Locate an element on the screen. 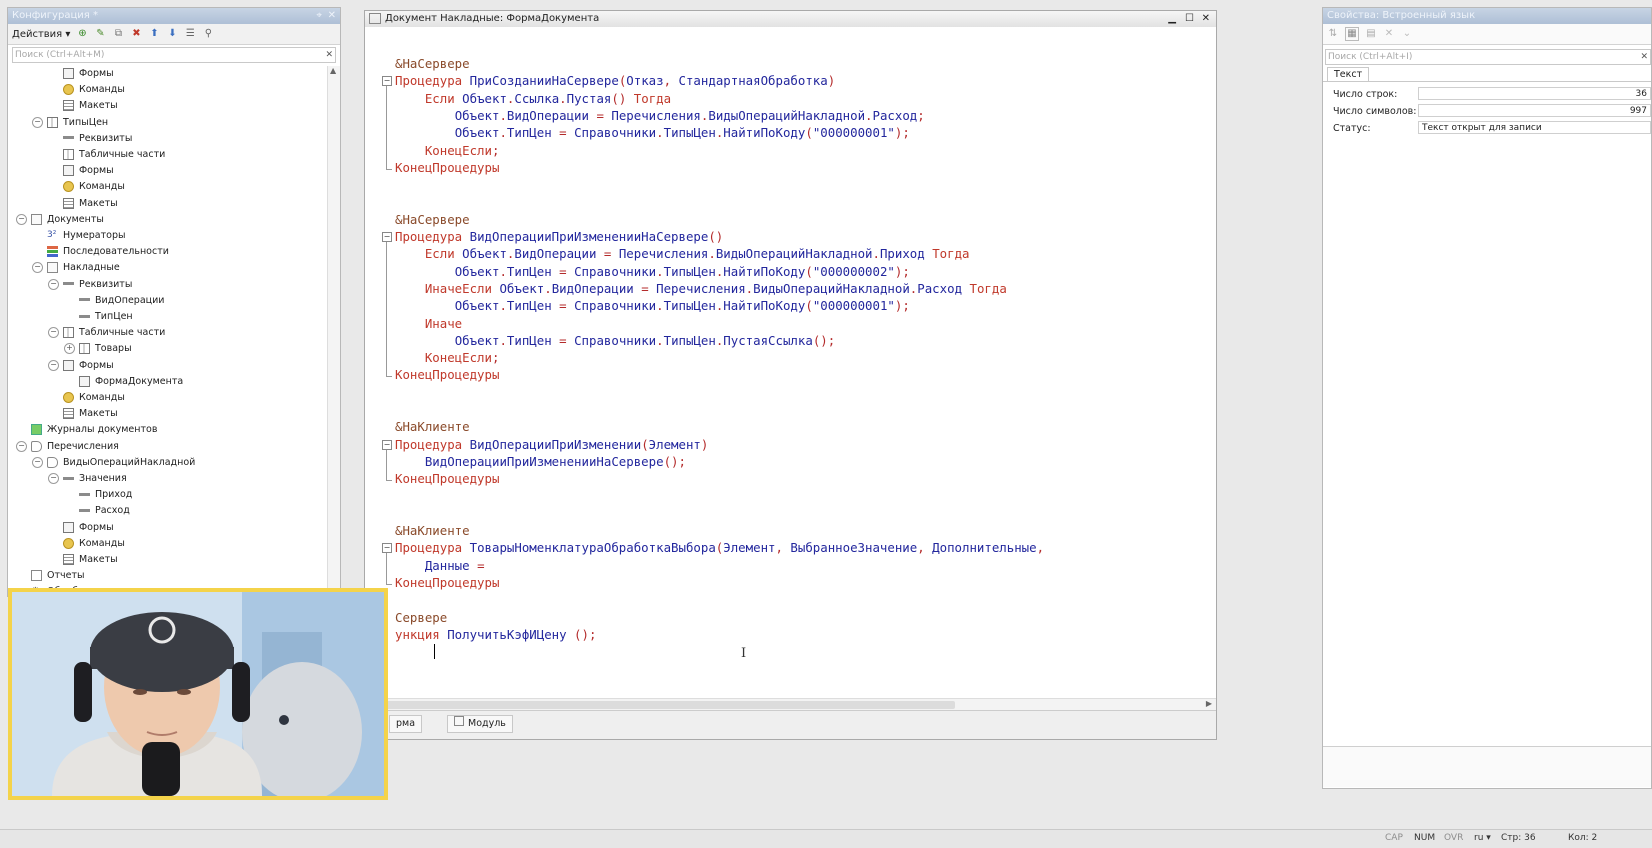  attr-icon is located at coordinates (84, 316).